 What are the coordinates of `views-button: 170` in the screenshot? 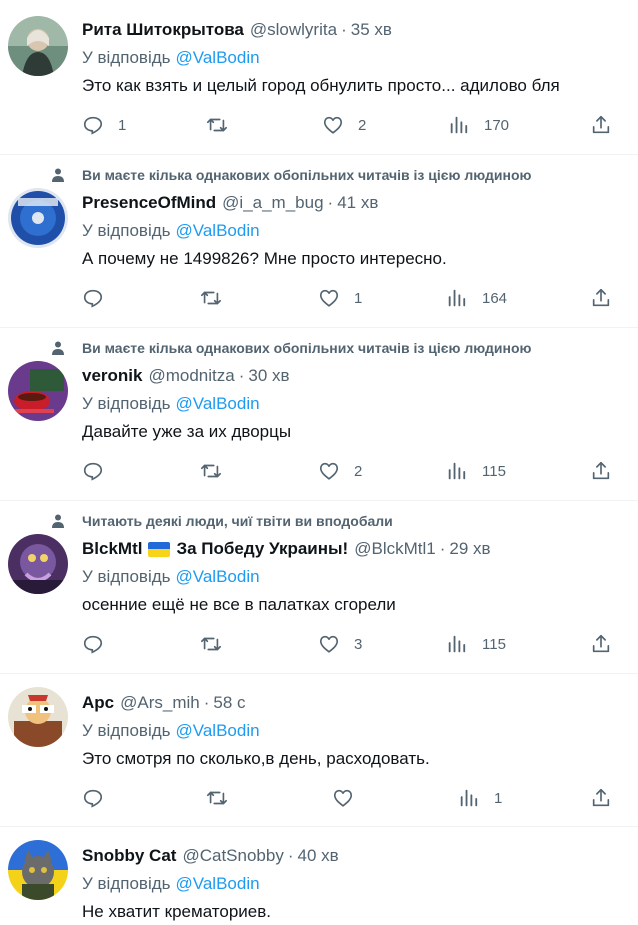 It's located at (478, 125).